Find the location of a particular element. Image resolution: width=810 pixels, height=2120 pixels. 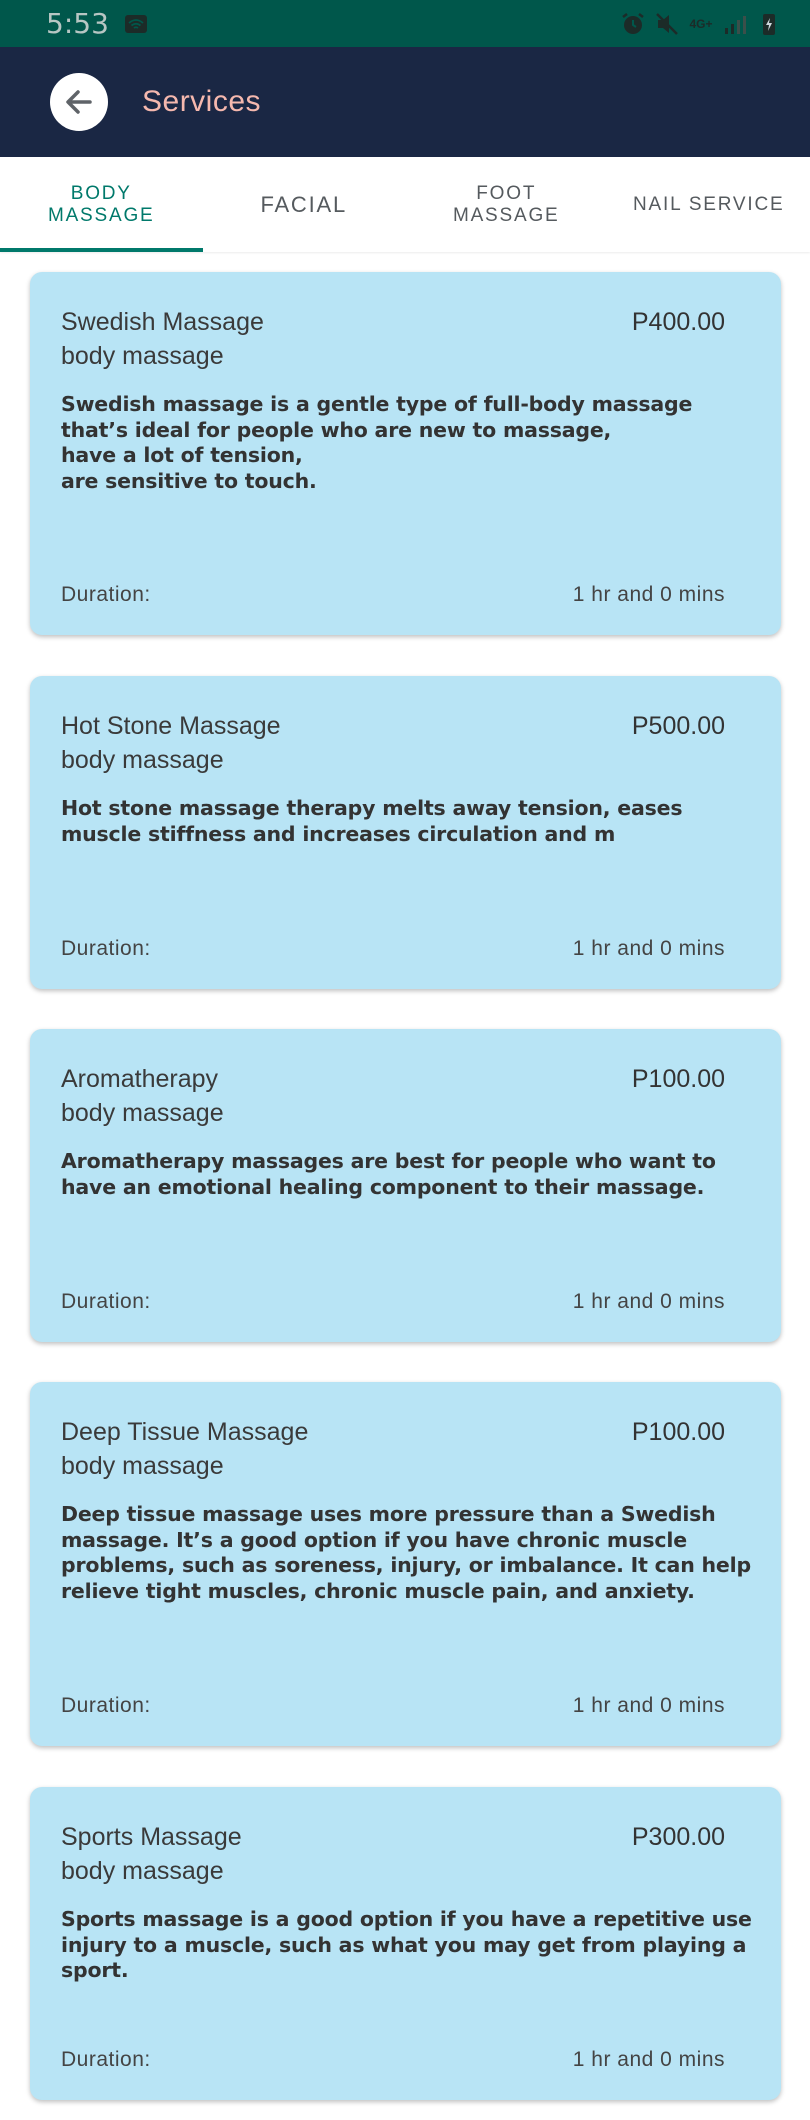

app-bar: Services is located at coordinates (405, 102).